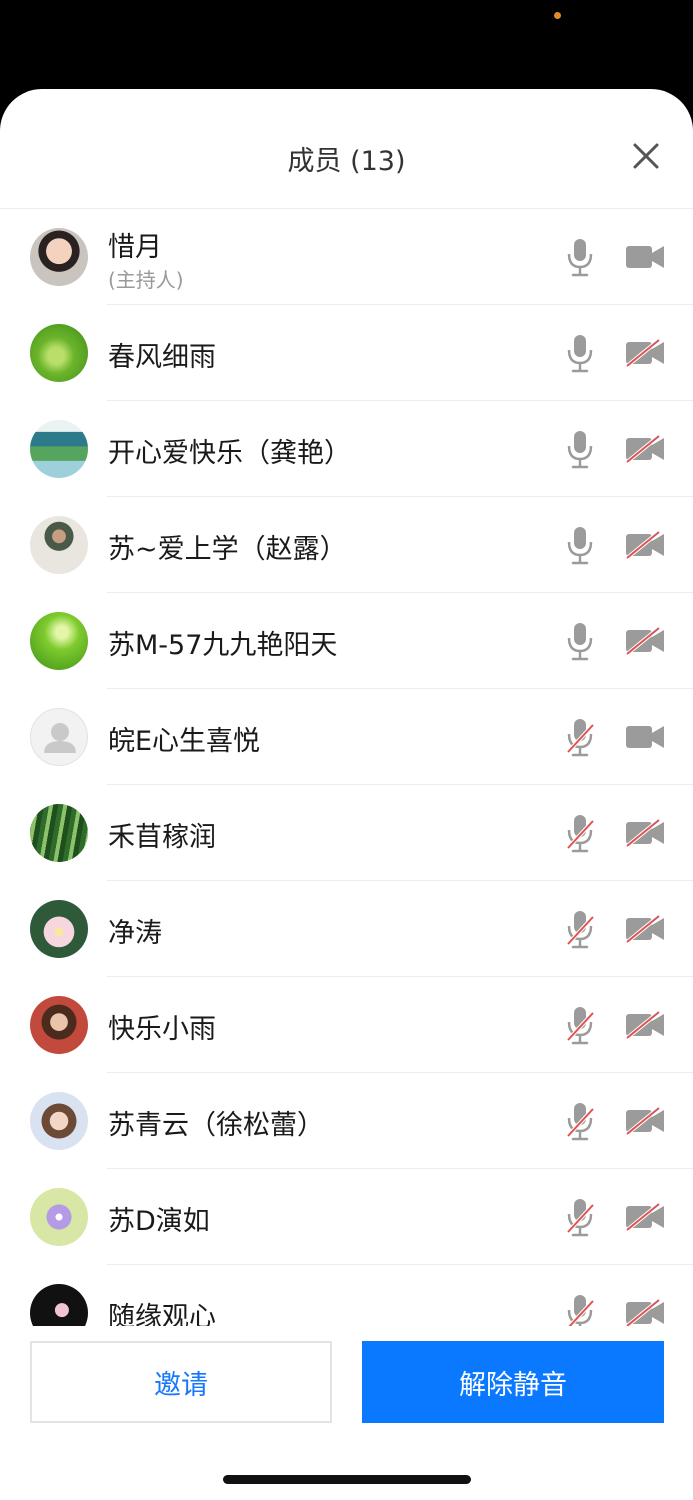  I want to click on member-row: 苏~爱上学（赵露）, so click(346, 545).